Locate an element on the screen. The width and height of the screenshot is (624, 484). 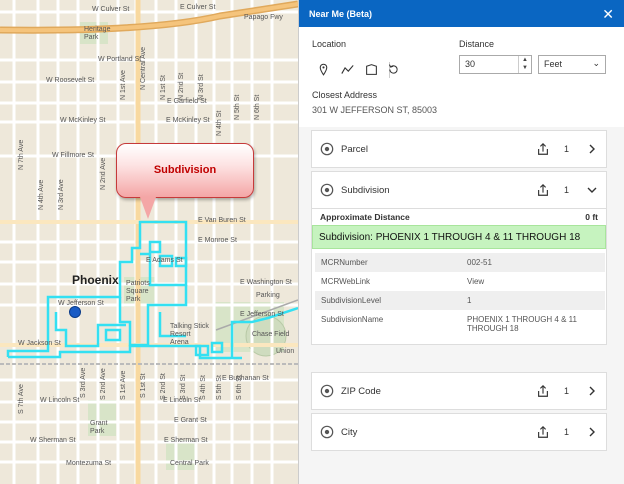
polygon-tool is located at coordinates (371, 69).